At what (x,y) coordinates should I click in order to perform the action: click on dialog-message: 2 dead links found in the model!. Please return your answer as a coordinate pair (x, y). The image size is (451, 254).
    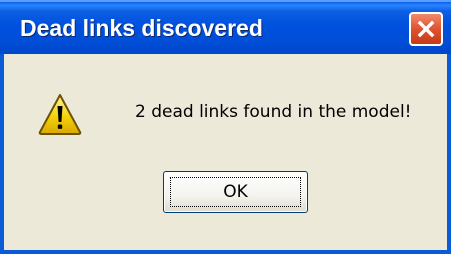
    Looking at the image, I should click on (273, 112).